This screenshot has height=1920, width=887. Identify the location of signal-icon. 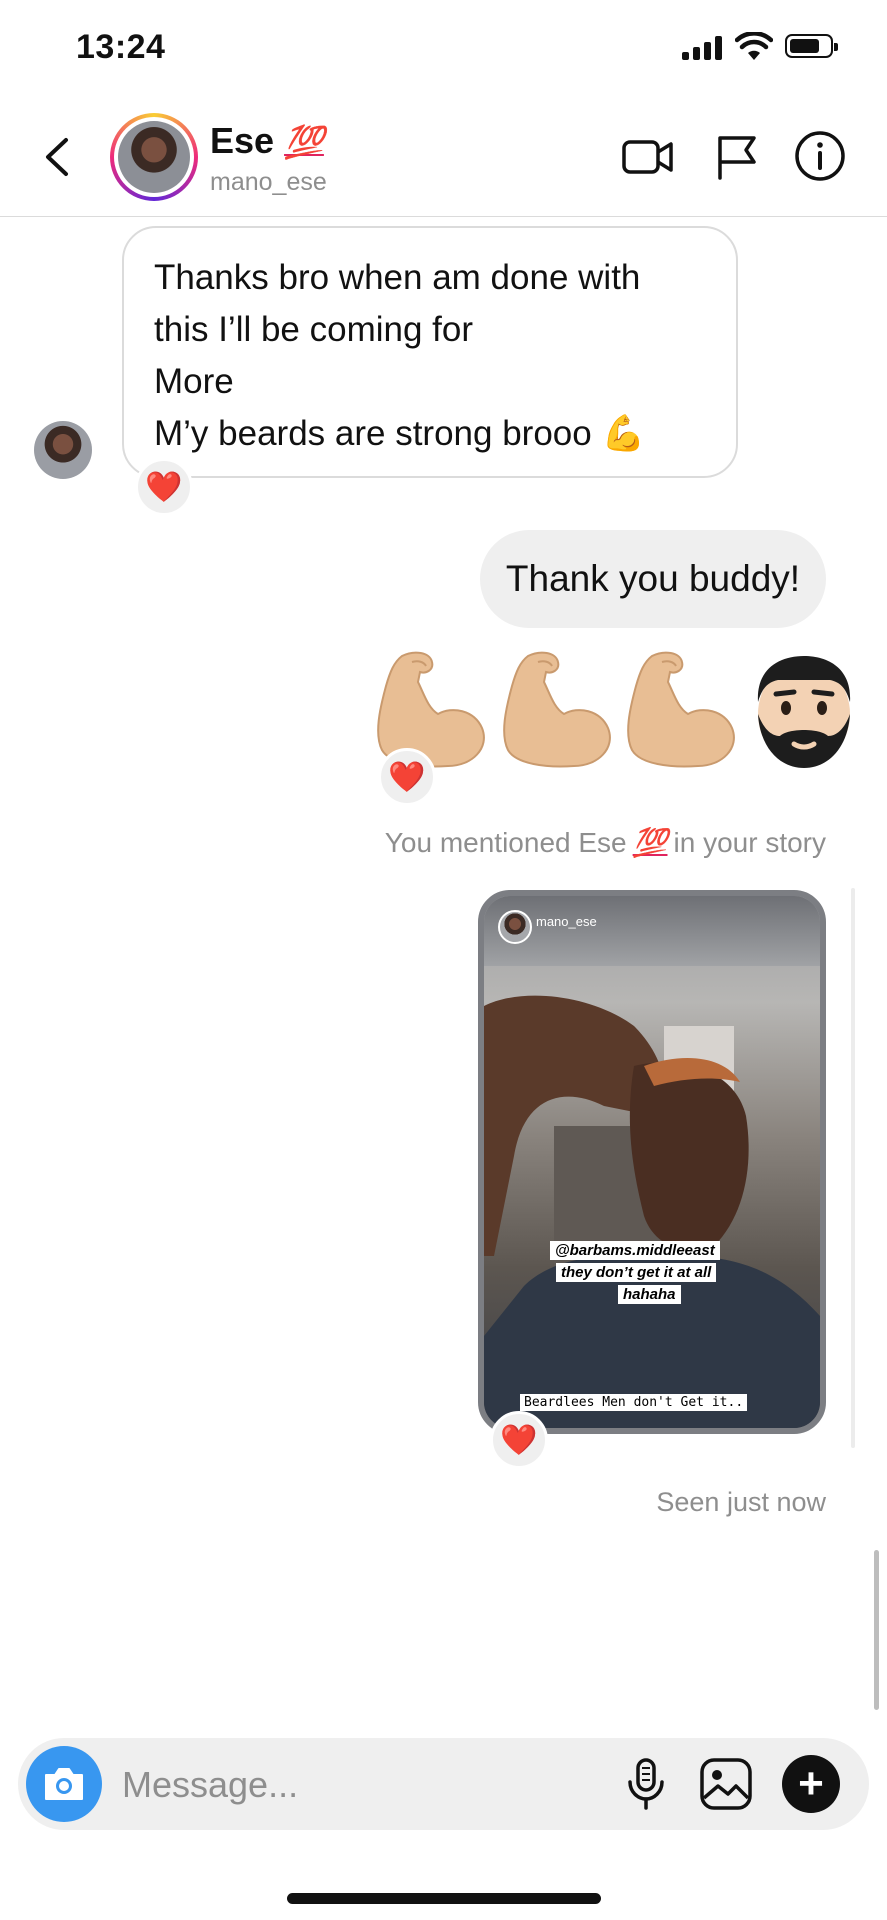
(703, 48).